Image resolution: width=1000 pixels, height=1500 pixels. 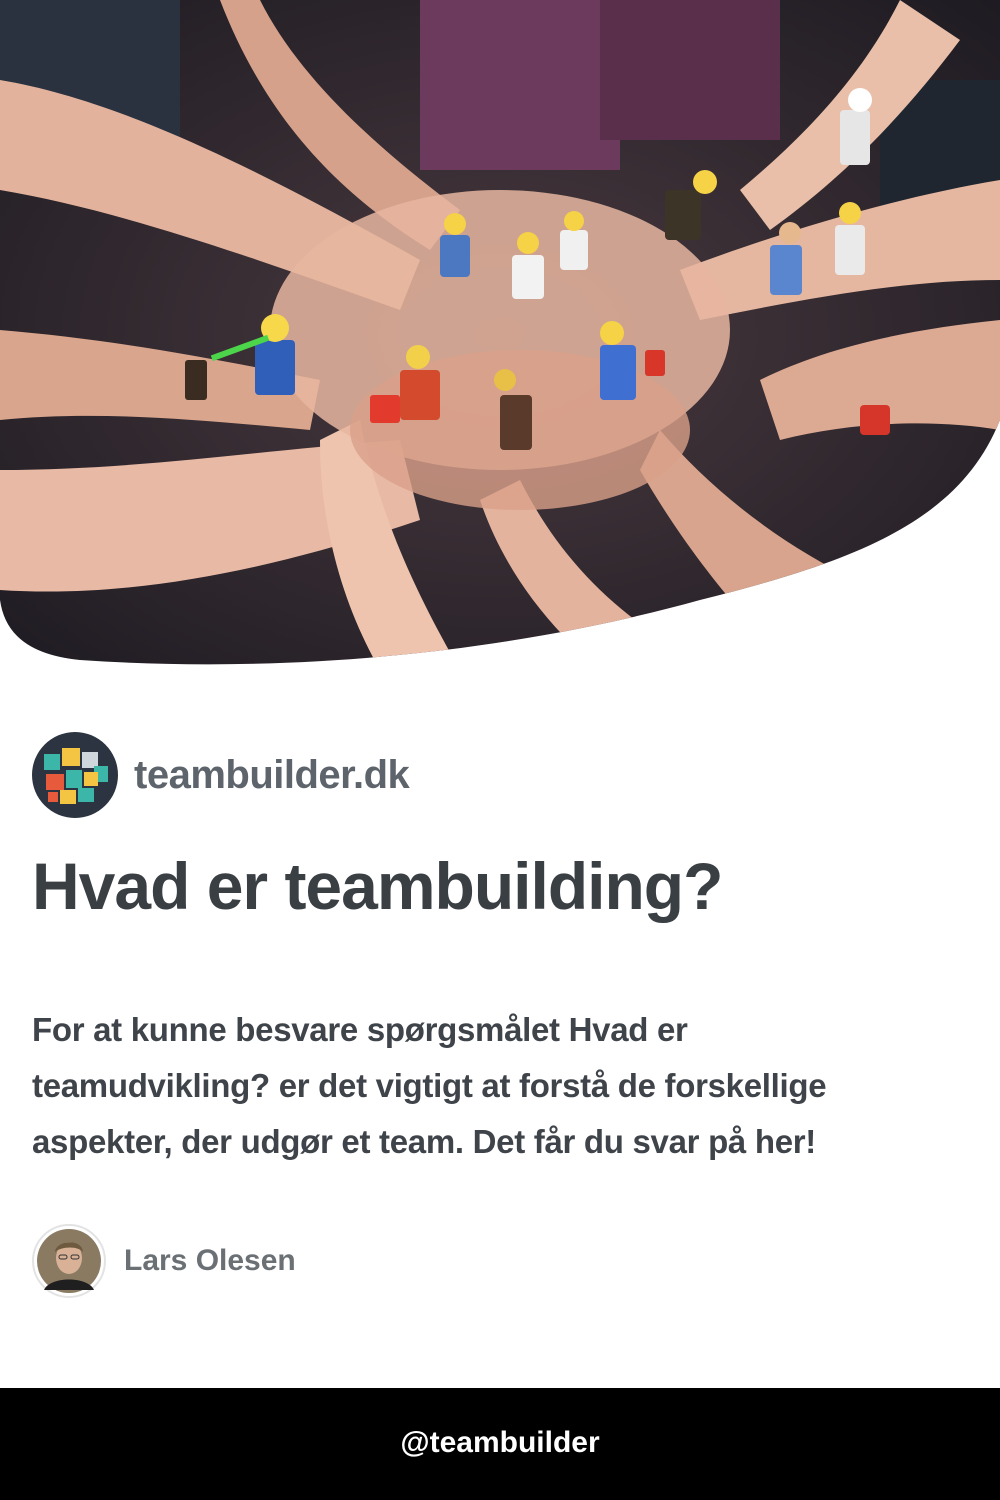 What do you see at coordinates (377, 886) in the screenshot?
I see `article-title: Hvad er teambuilding?` at bounding box center [377, 886].